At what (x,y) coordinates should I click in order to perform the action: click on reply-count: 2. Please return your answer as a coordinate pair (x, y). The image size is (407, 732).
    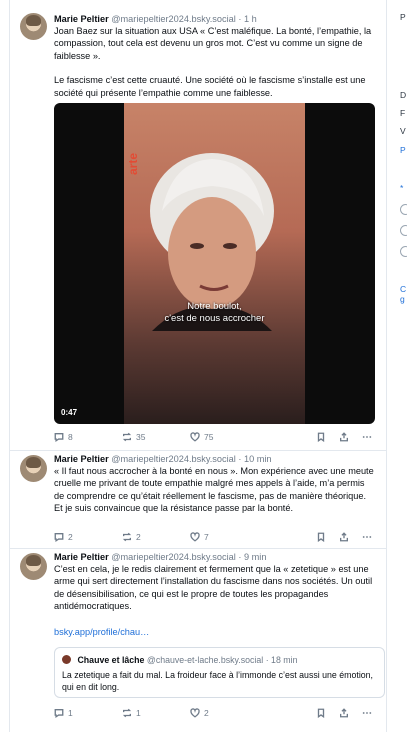
    Looking at the image, I should click on (70, 537).